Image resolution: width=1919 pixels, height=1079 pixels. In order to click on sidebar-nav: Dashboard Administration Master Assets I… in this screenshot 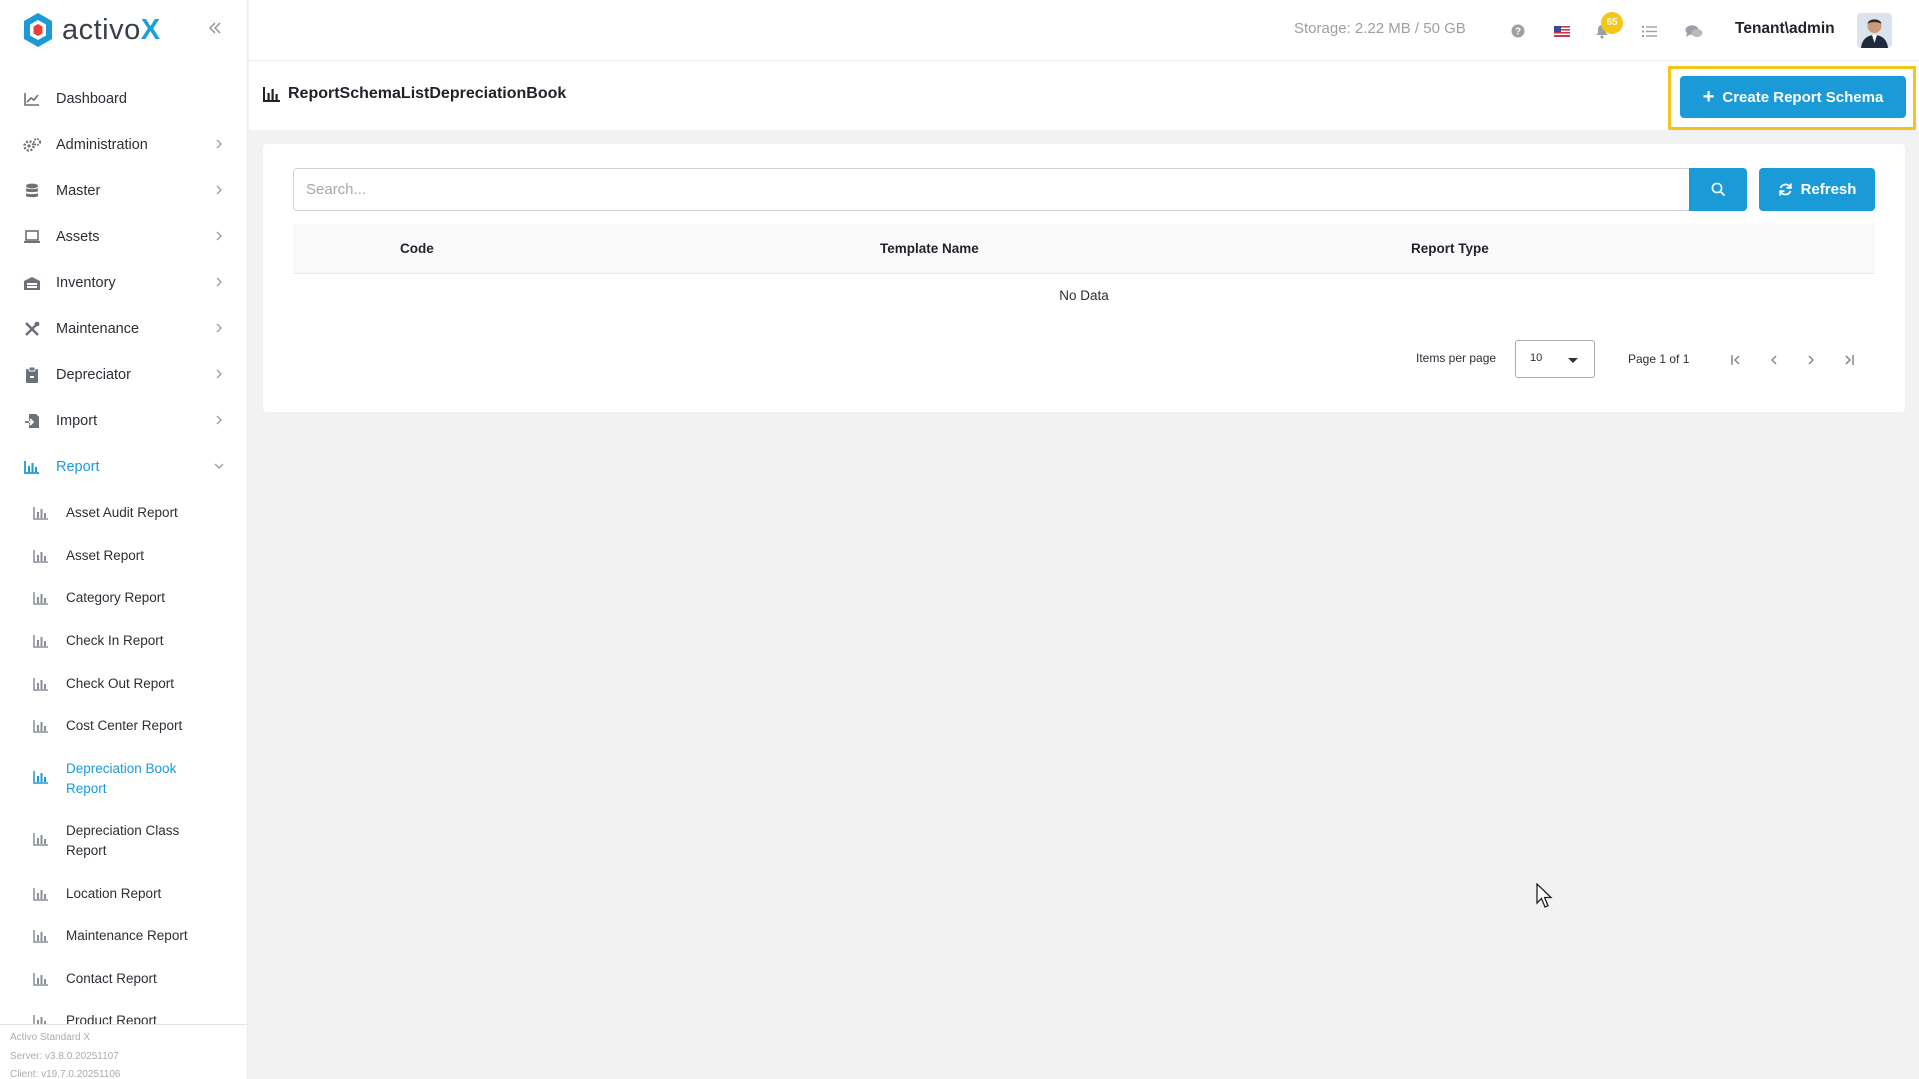, I will do `click(123, 283)`.